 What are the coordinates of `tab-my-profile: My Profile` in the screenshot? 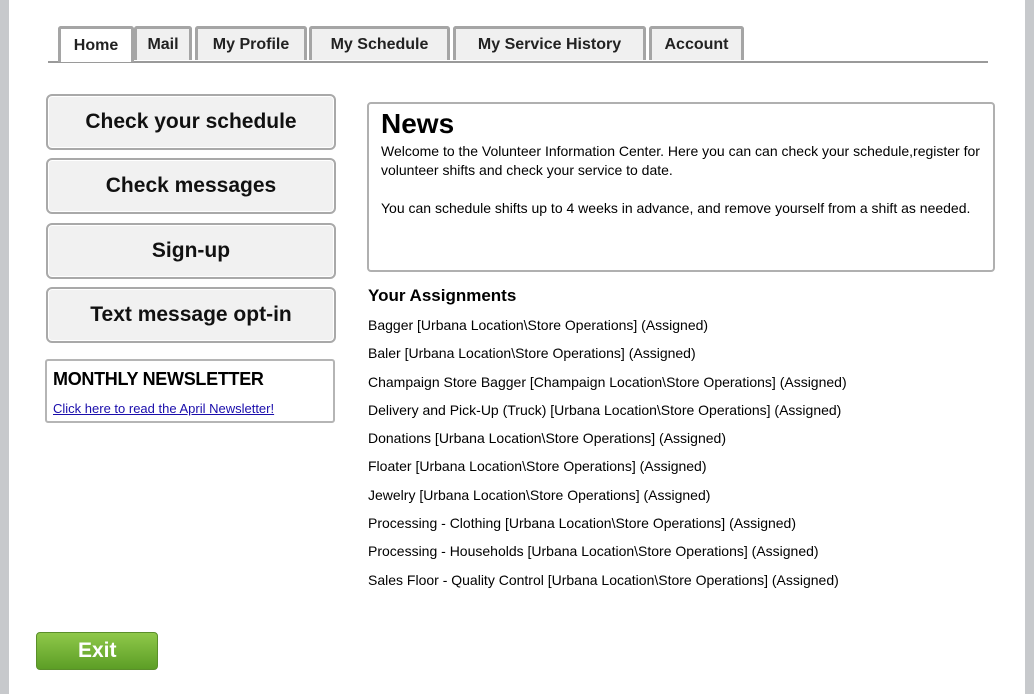 It's located at (251, 43).